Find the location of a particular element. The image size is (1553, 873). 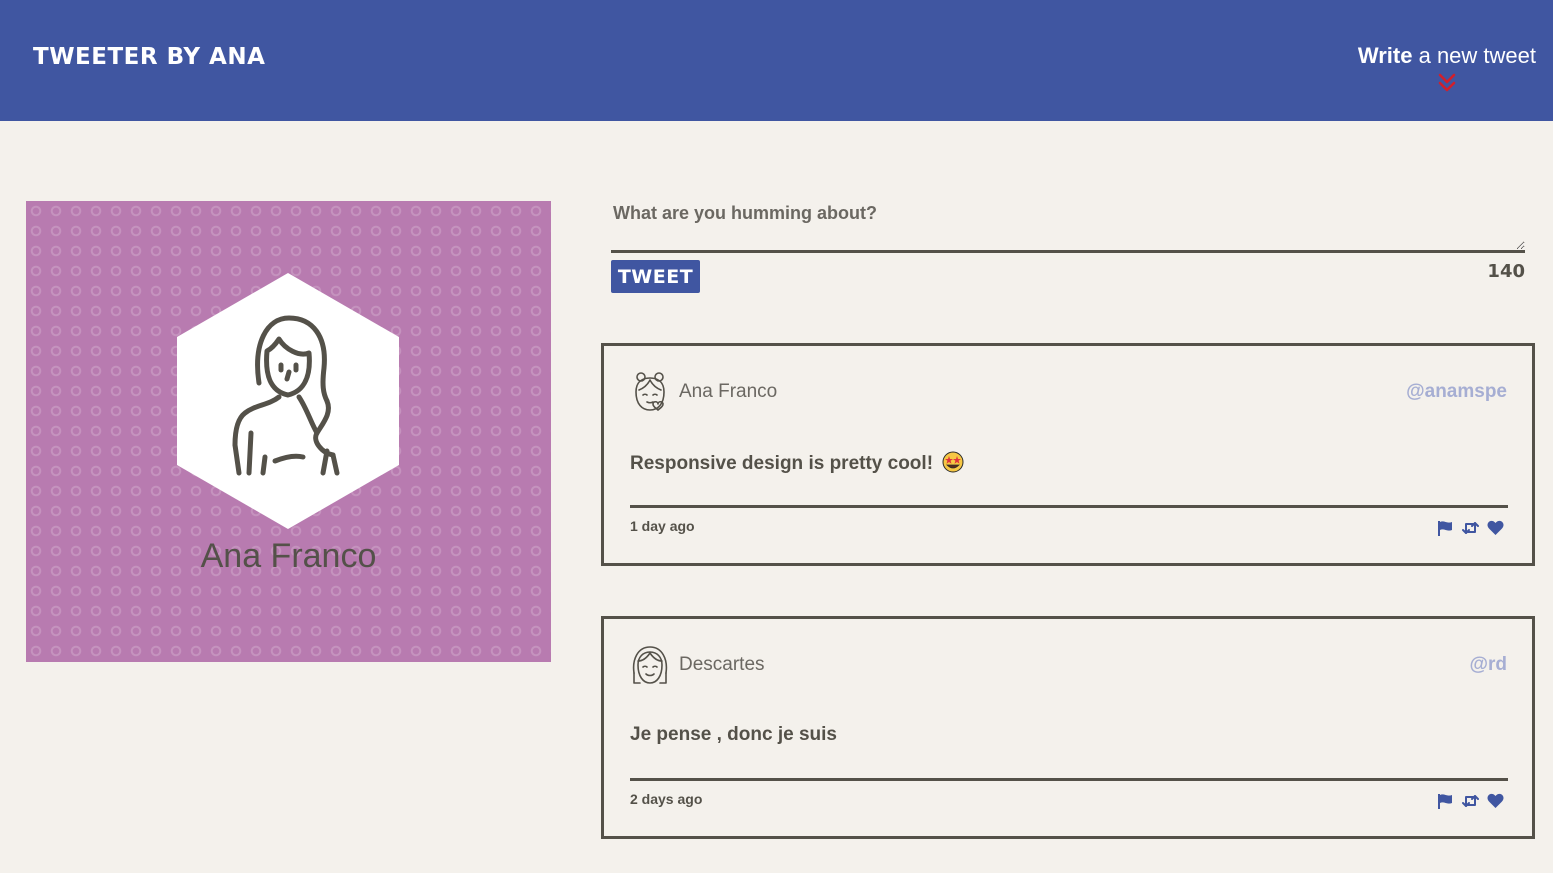

tweet-author-handle: @anamspe is located at coordinates (1456, 391).